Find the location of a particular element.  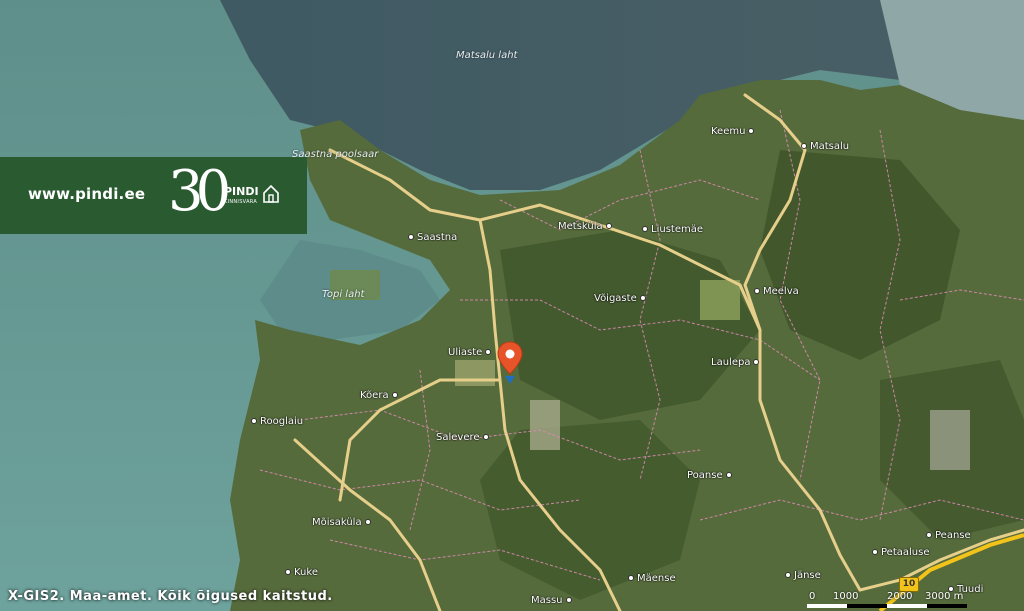

place-saastna: Saastna is located at coordinates (432, 237).